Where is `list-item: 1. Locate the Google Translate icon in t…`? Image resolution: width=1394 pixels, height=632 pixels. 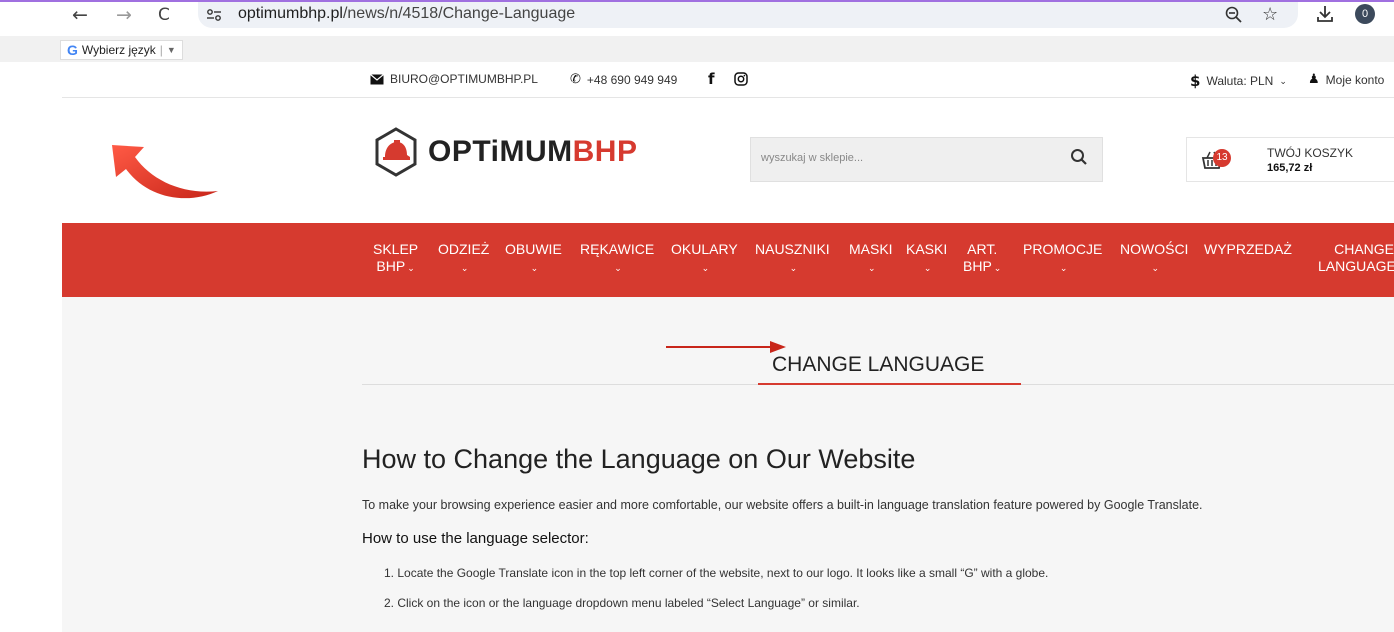 list-item: 1. Locate the Google Translate icon in t… is located at coordinates (716, 573).